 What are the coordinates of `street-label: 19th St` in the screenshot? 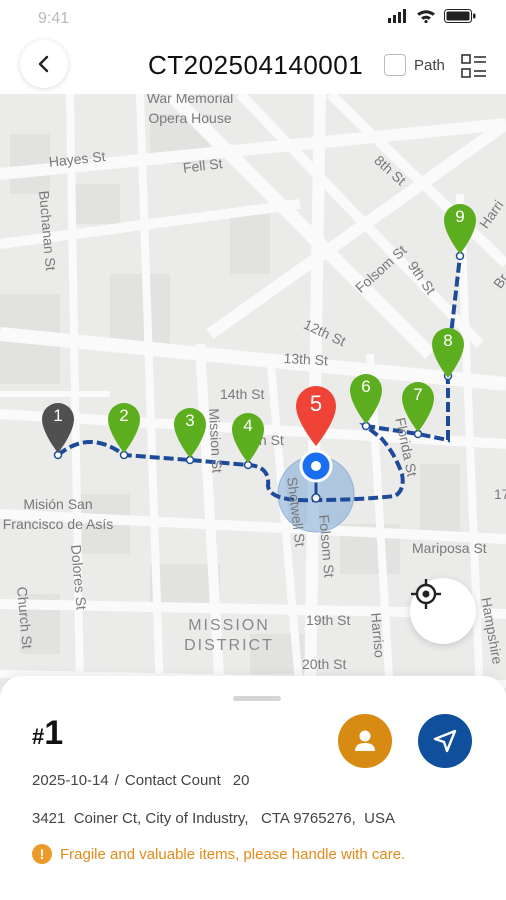 It's located at (328, 620).